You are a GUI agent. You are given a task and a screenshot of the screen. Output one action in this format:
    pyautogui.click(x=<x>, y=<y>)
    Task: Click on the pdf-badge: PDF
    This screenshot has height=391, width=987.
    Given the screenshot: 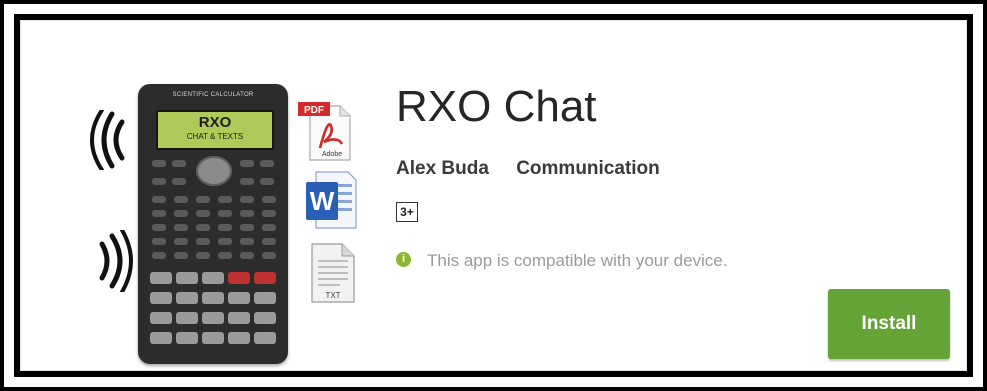 What is the action you would take?
    pyautogui.click(x=314, y=110)
    